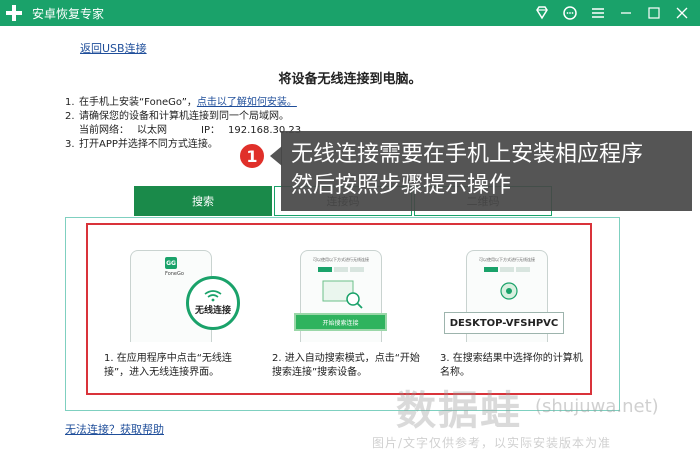  Describe the element at coordinates (492, 443) in the screenshot. I see `watermark-note: 图片/文字仅供参考，以实际安装版本为准` at that location.